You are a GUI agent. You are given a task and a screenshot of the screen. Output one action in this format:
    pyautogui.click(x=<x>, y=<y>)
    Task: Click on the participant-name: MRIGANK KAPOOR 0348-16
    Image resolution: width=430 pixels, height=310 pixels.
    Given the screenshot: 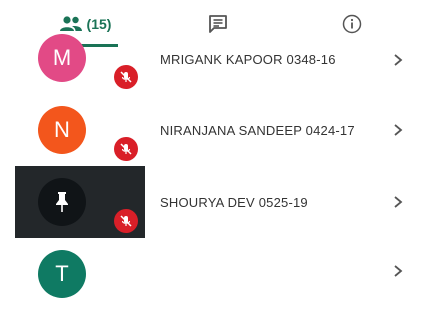 What is the action you would take?
    pyautogui.click(x=248, y=59)
    